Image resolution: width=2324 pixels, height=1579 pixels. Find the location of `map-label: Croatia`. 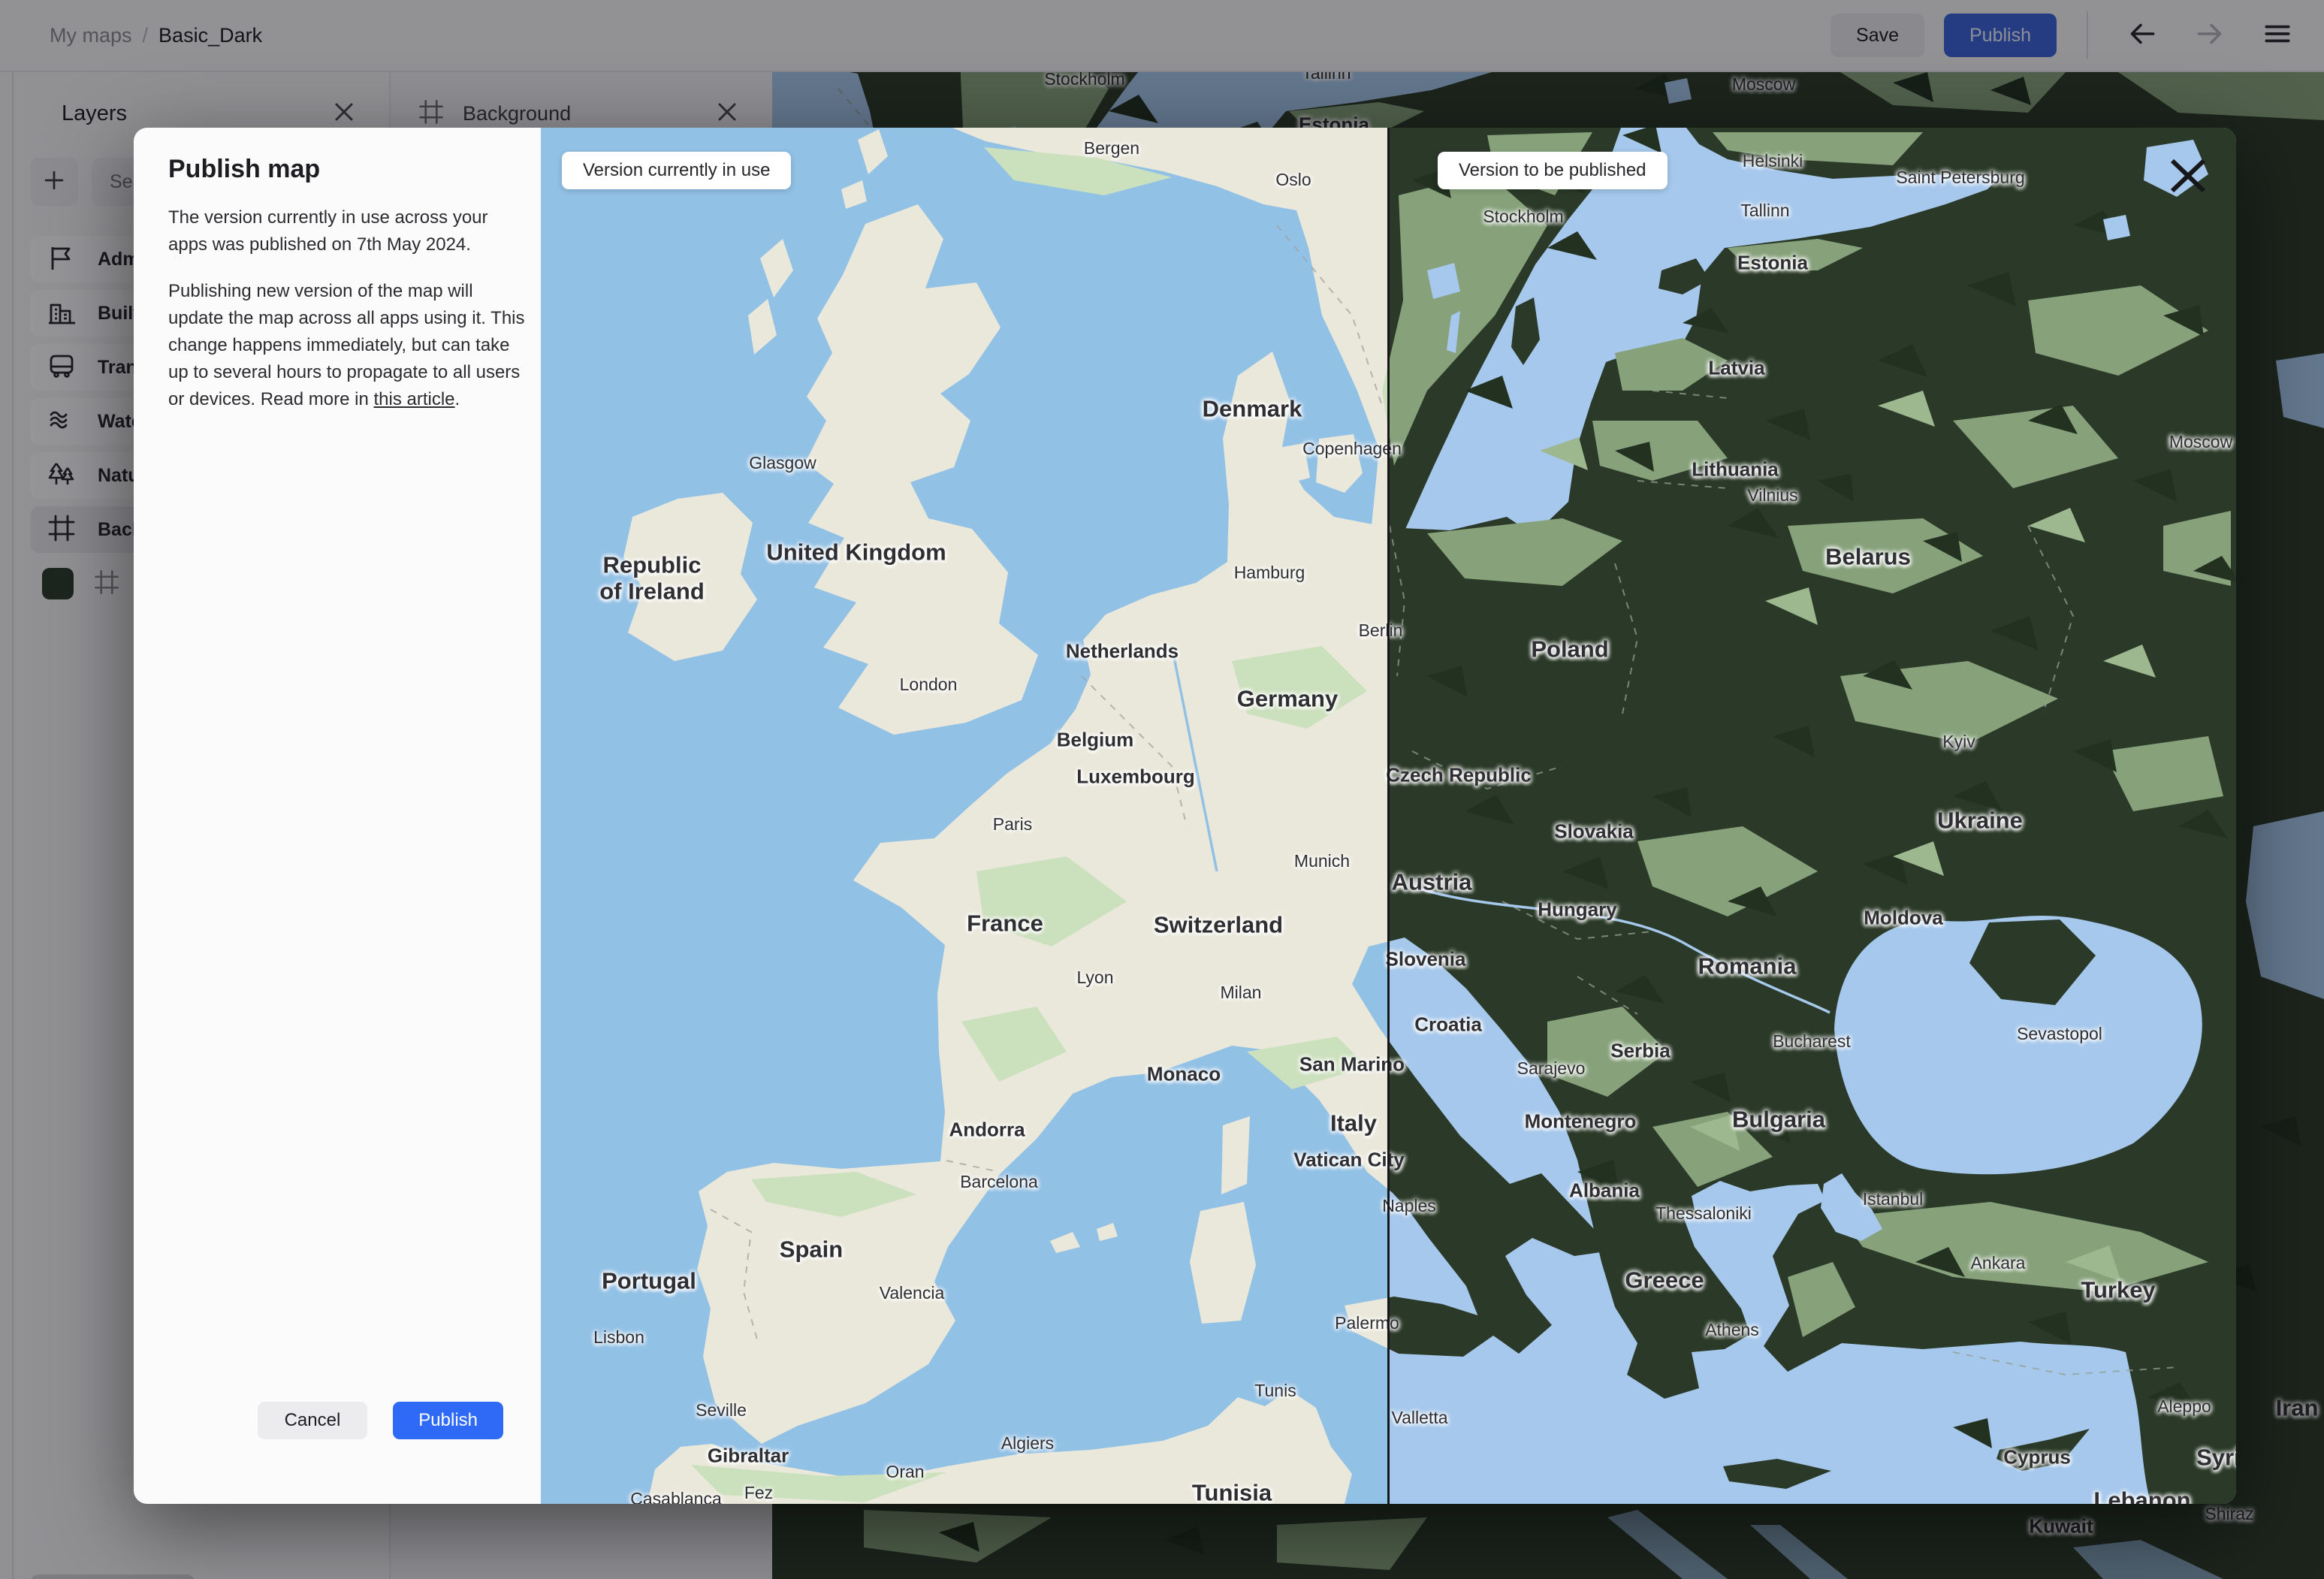

map-label: Croatia is located at coordinates (1448, 1024).